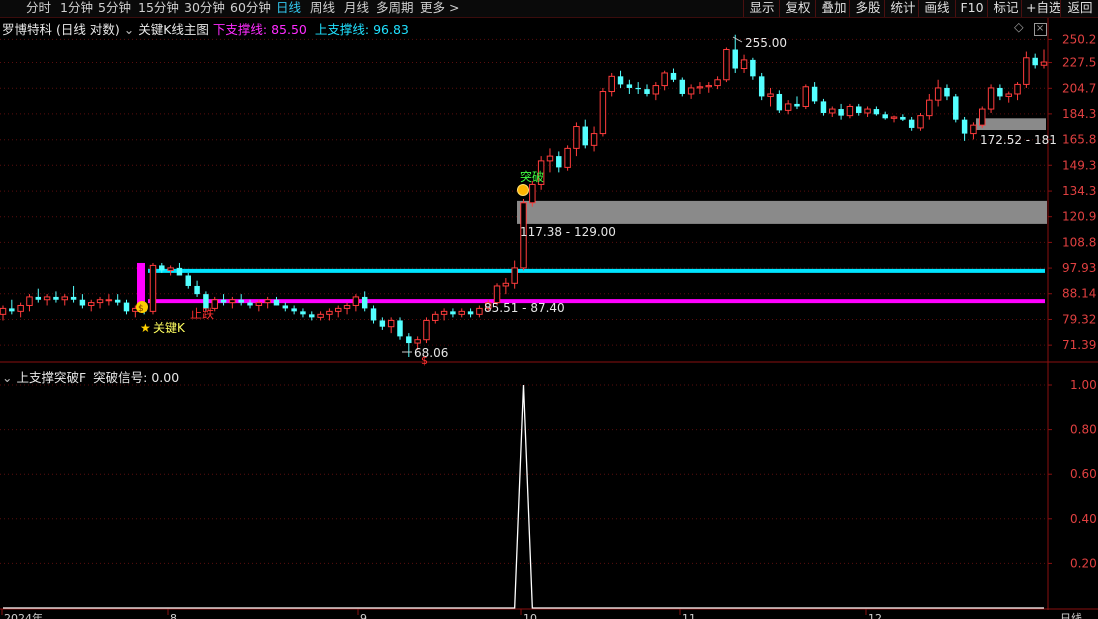  Describe the element at coordinates (204, 8) in the screenshot. I see `period-tab-4: 30分钟` at that location.